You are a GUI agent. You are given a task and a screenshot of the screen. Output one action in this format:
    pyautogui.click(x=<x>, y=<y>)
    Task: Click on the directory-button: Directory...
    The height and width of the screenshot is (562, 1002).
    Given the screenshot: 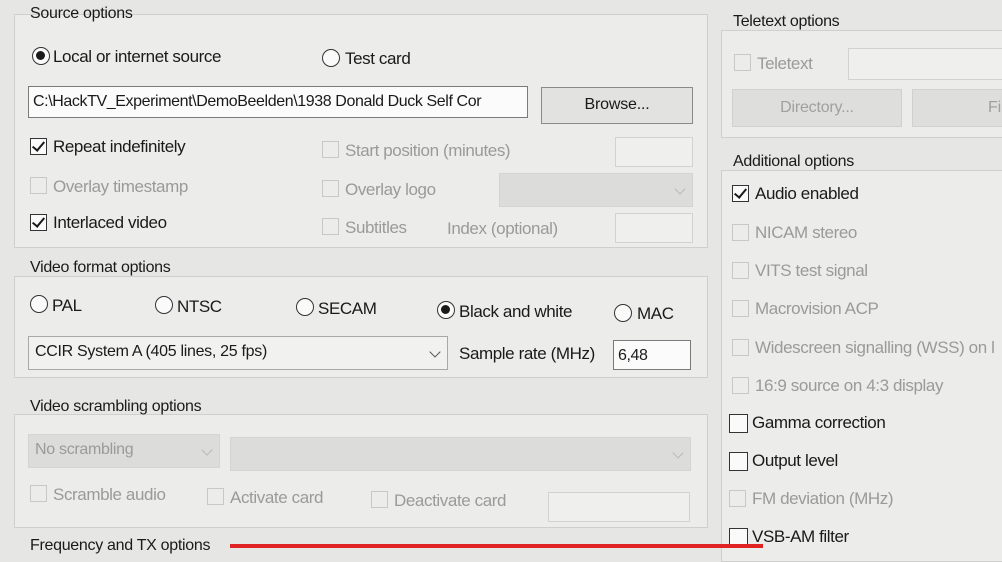 What is the action you would take?
    pyautogui.click(x=817, y=108)
    